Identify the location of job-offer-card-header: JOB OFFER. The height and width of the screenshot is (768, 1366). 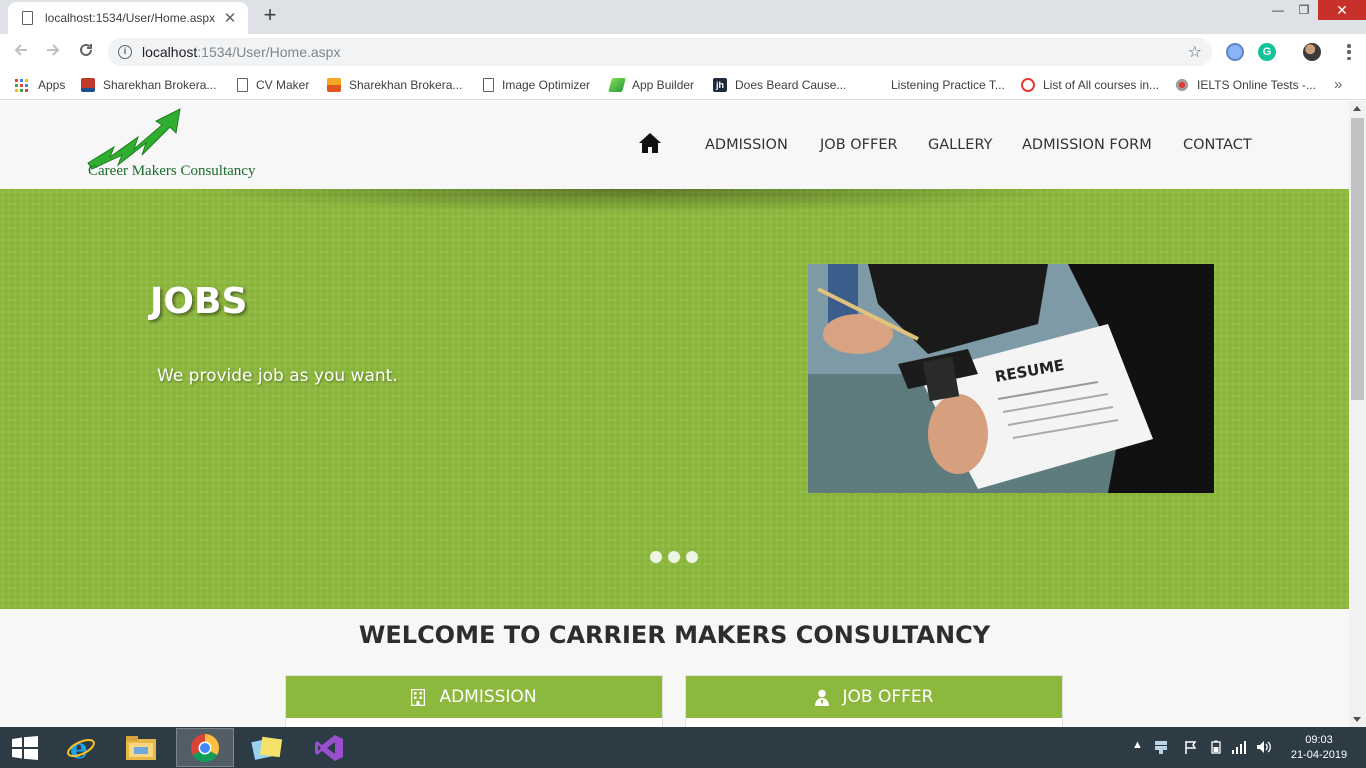
(874, 697).